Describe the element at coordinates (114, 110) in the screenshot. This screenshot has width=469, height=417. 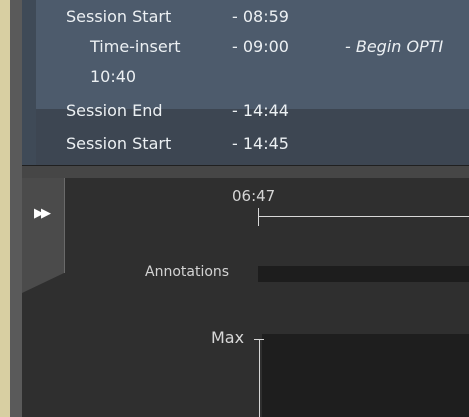
I see `log-event: Session End` at that location.